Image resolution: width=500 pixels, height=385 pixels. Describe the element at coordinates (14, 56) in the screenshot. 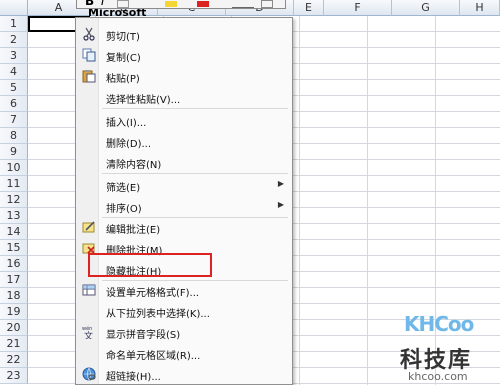

I see `row-header: 3` at that location.